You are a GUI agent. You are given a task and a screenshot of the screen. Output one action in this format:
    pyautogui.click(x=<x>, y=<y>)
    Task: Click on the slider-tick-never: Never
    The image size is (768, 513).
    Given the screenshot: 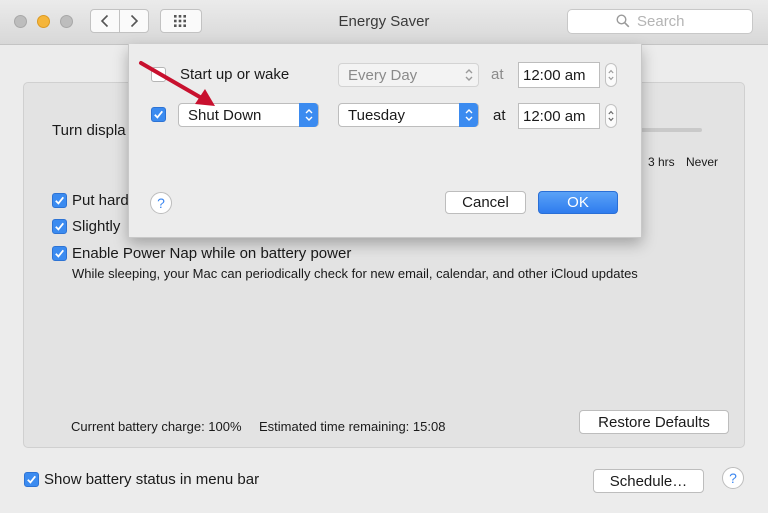 What is the action you would take?
    pyautogui.click(x=702, y=162)
    